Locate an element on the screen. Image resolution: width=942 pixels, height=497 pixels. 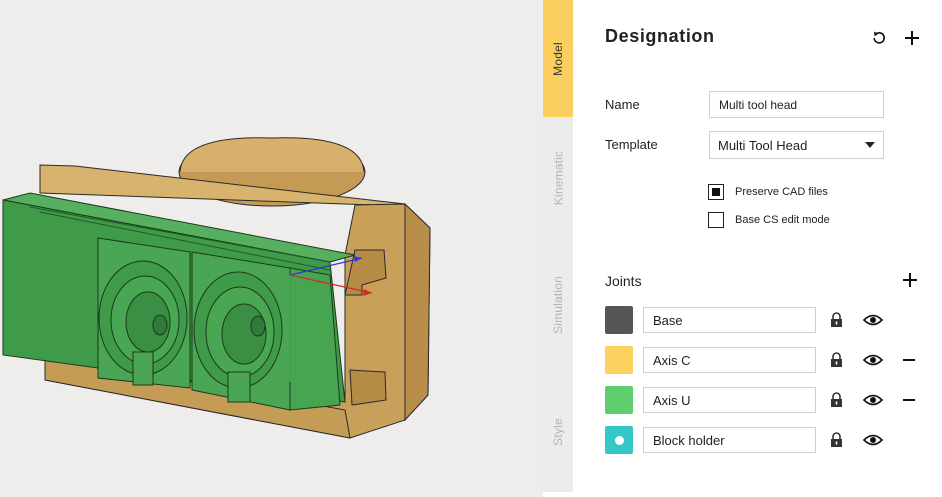
joint-row: Axis U is located at coordinates (765, 400).